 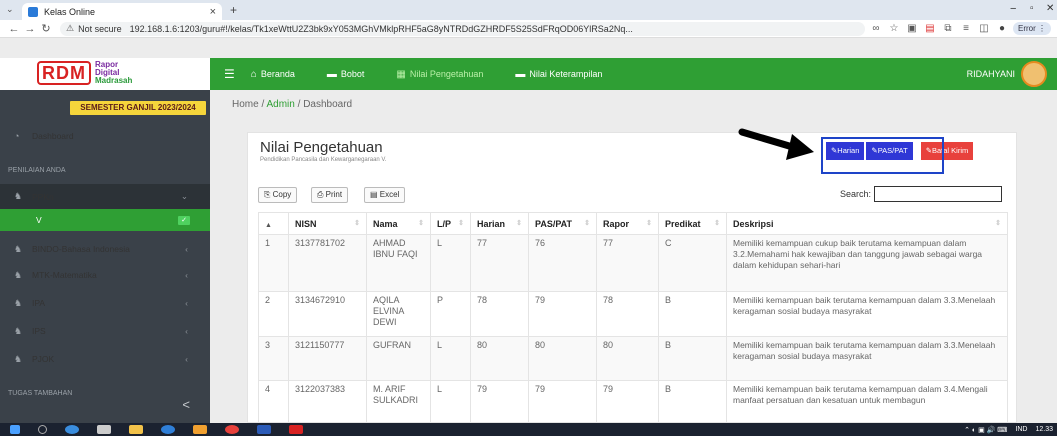 What do you see at coordinates (168, 429) in the screenshot?
I see `ie-icon` at bounding box center [168, 429].